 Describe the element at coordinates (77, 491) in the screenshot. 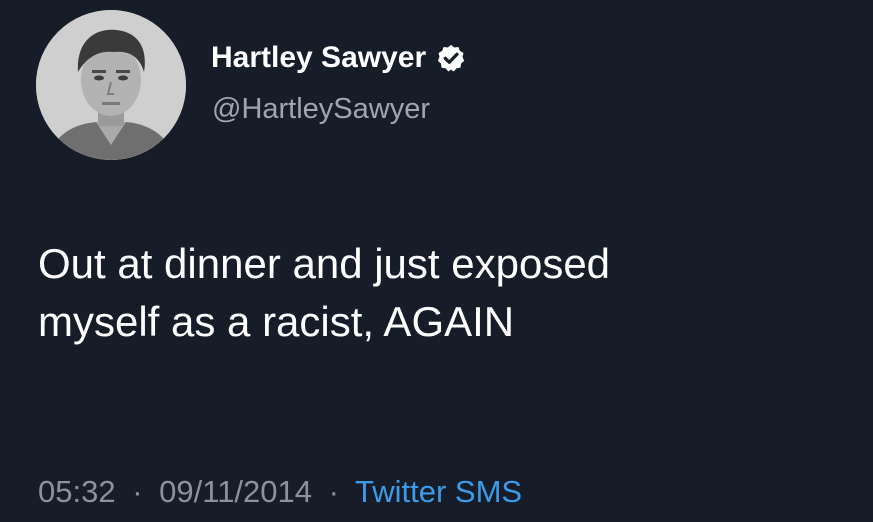

I see `tweet-time: 05:32` at that location.